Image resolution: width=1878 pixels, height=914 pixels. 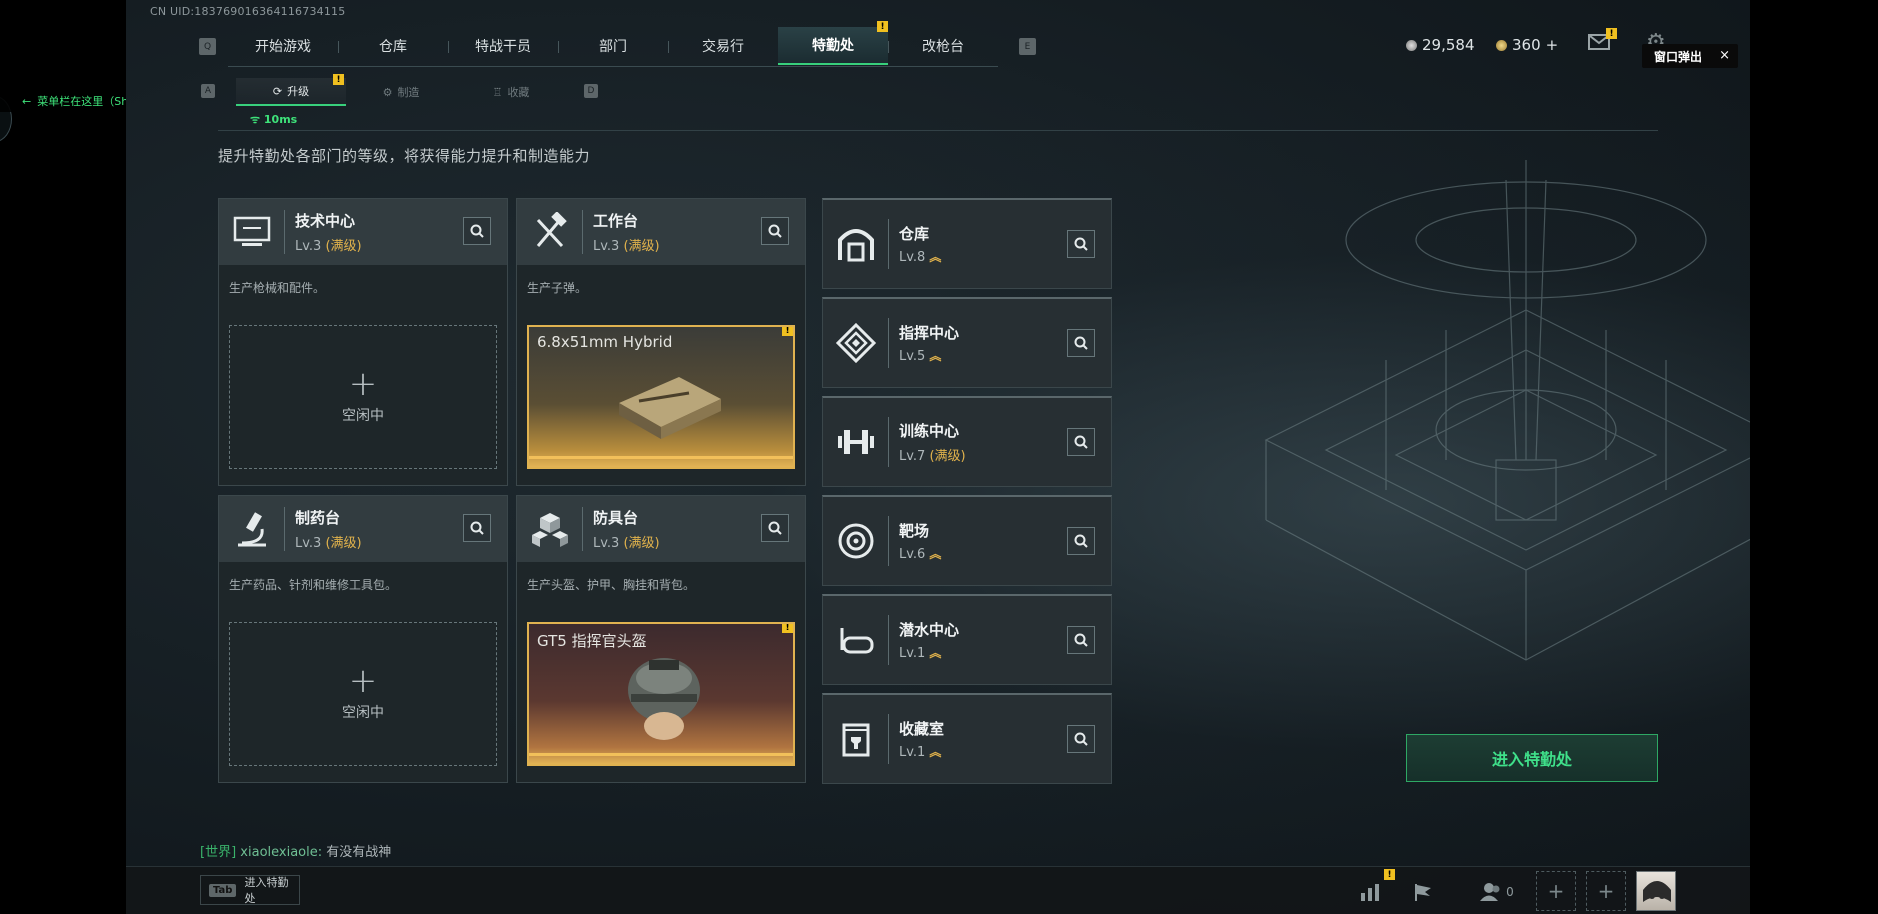 What do you see at coordinates (929, 431) in the screenshot?
I see `dept-title: 训练中心` at bounding box center [929, 431].